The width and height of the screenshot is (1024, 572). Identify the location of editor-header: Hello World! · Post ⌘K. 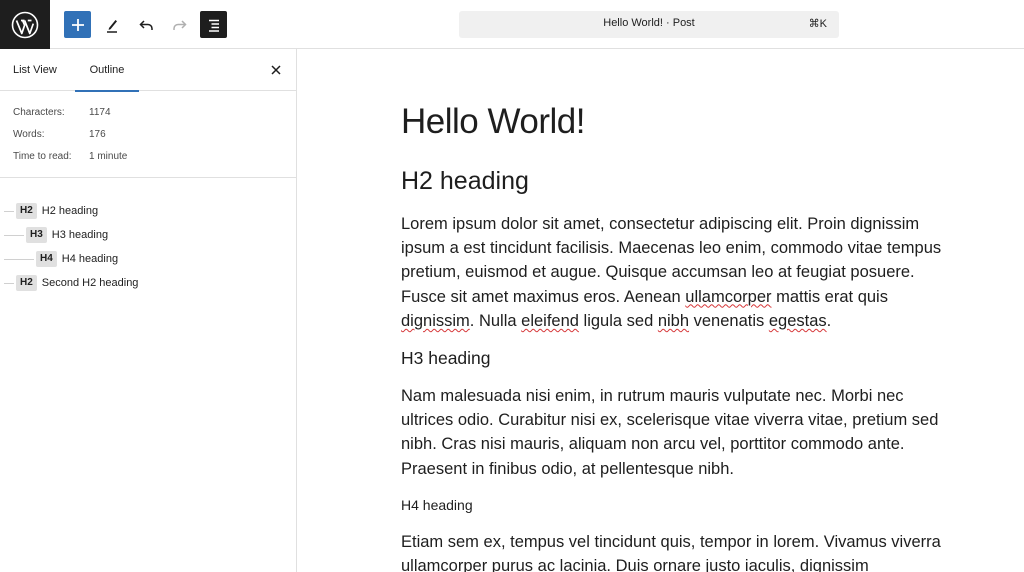
(512, 24).